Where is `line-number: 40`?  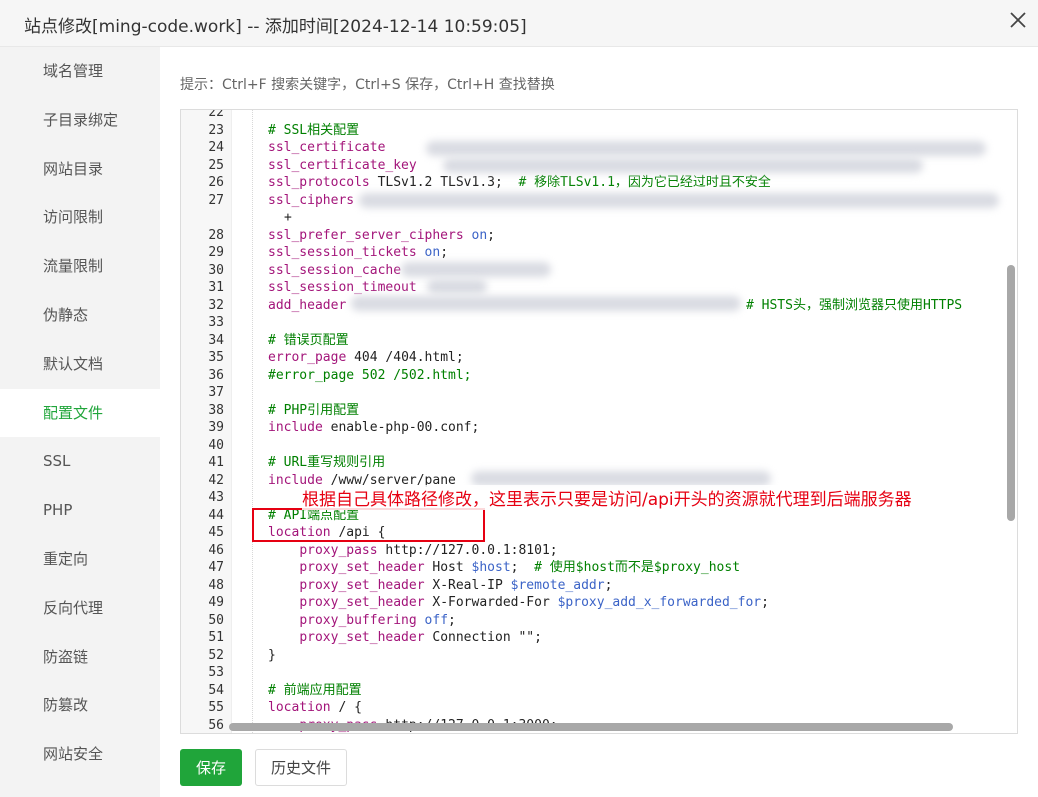
line-number: 40 is located at coordinates (216, 445).